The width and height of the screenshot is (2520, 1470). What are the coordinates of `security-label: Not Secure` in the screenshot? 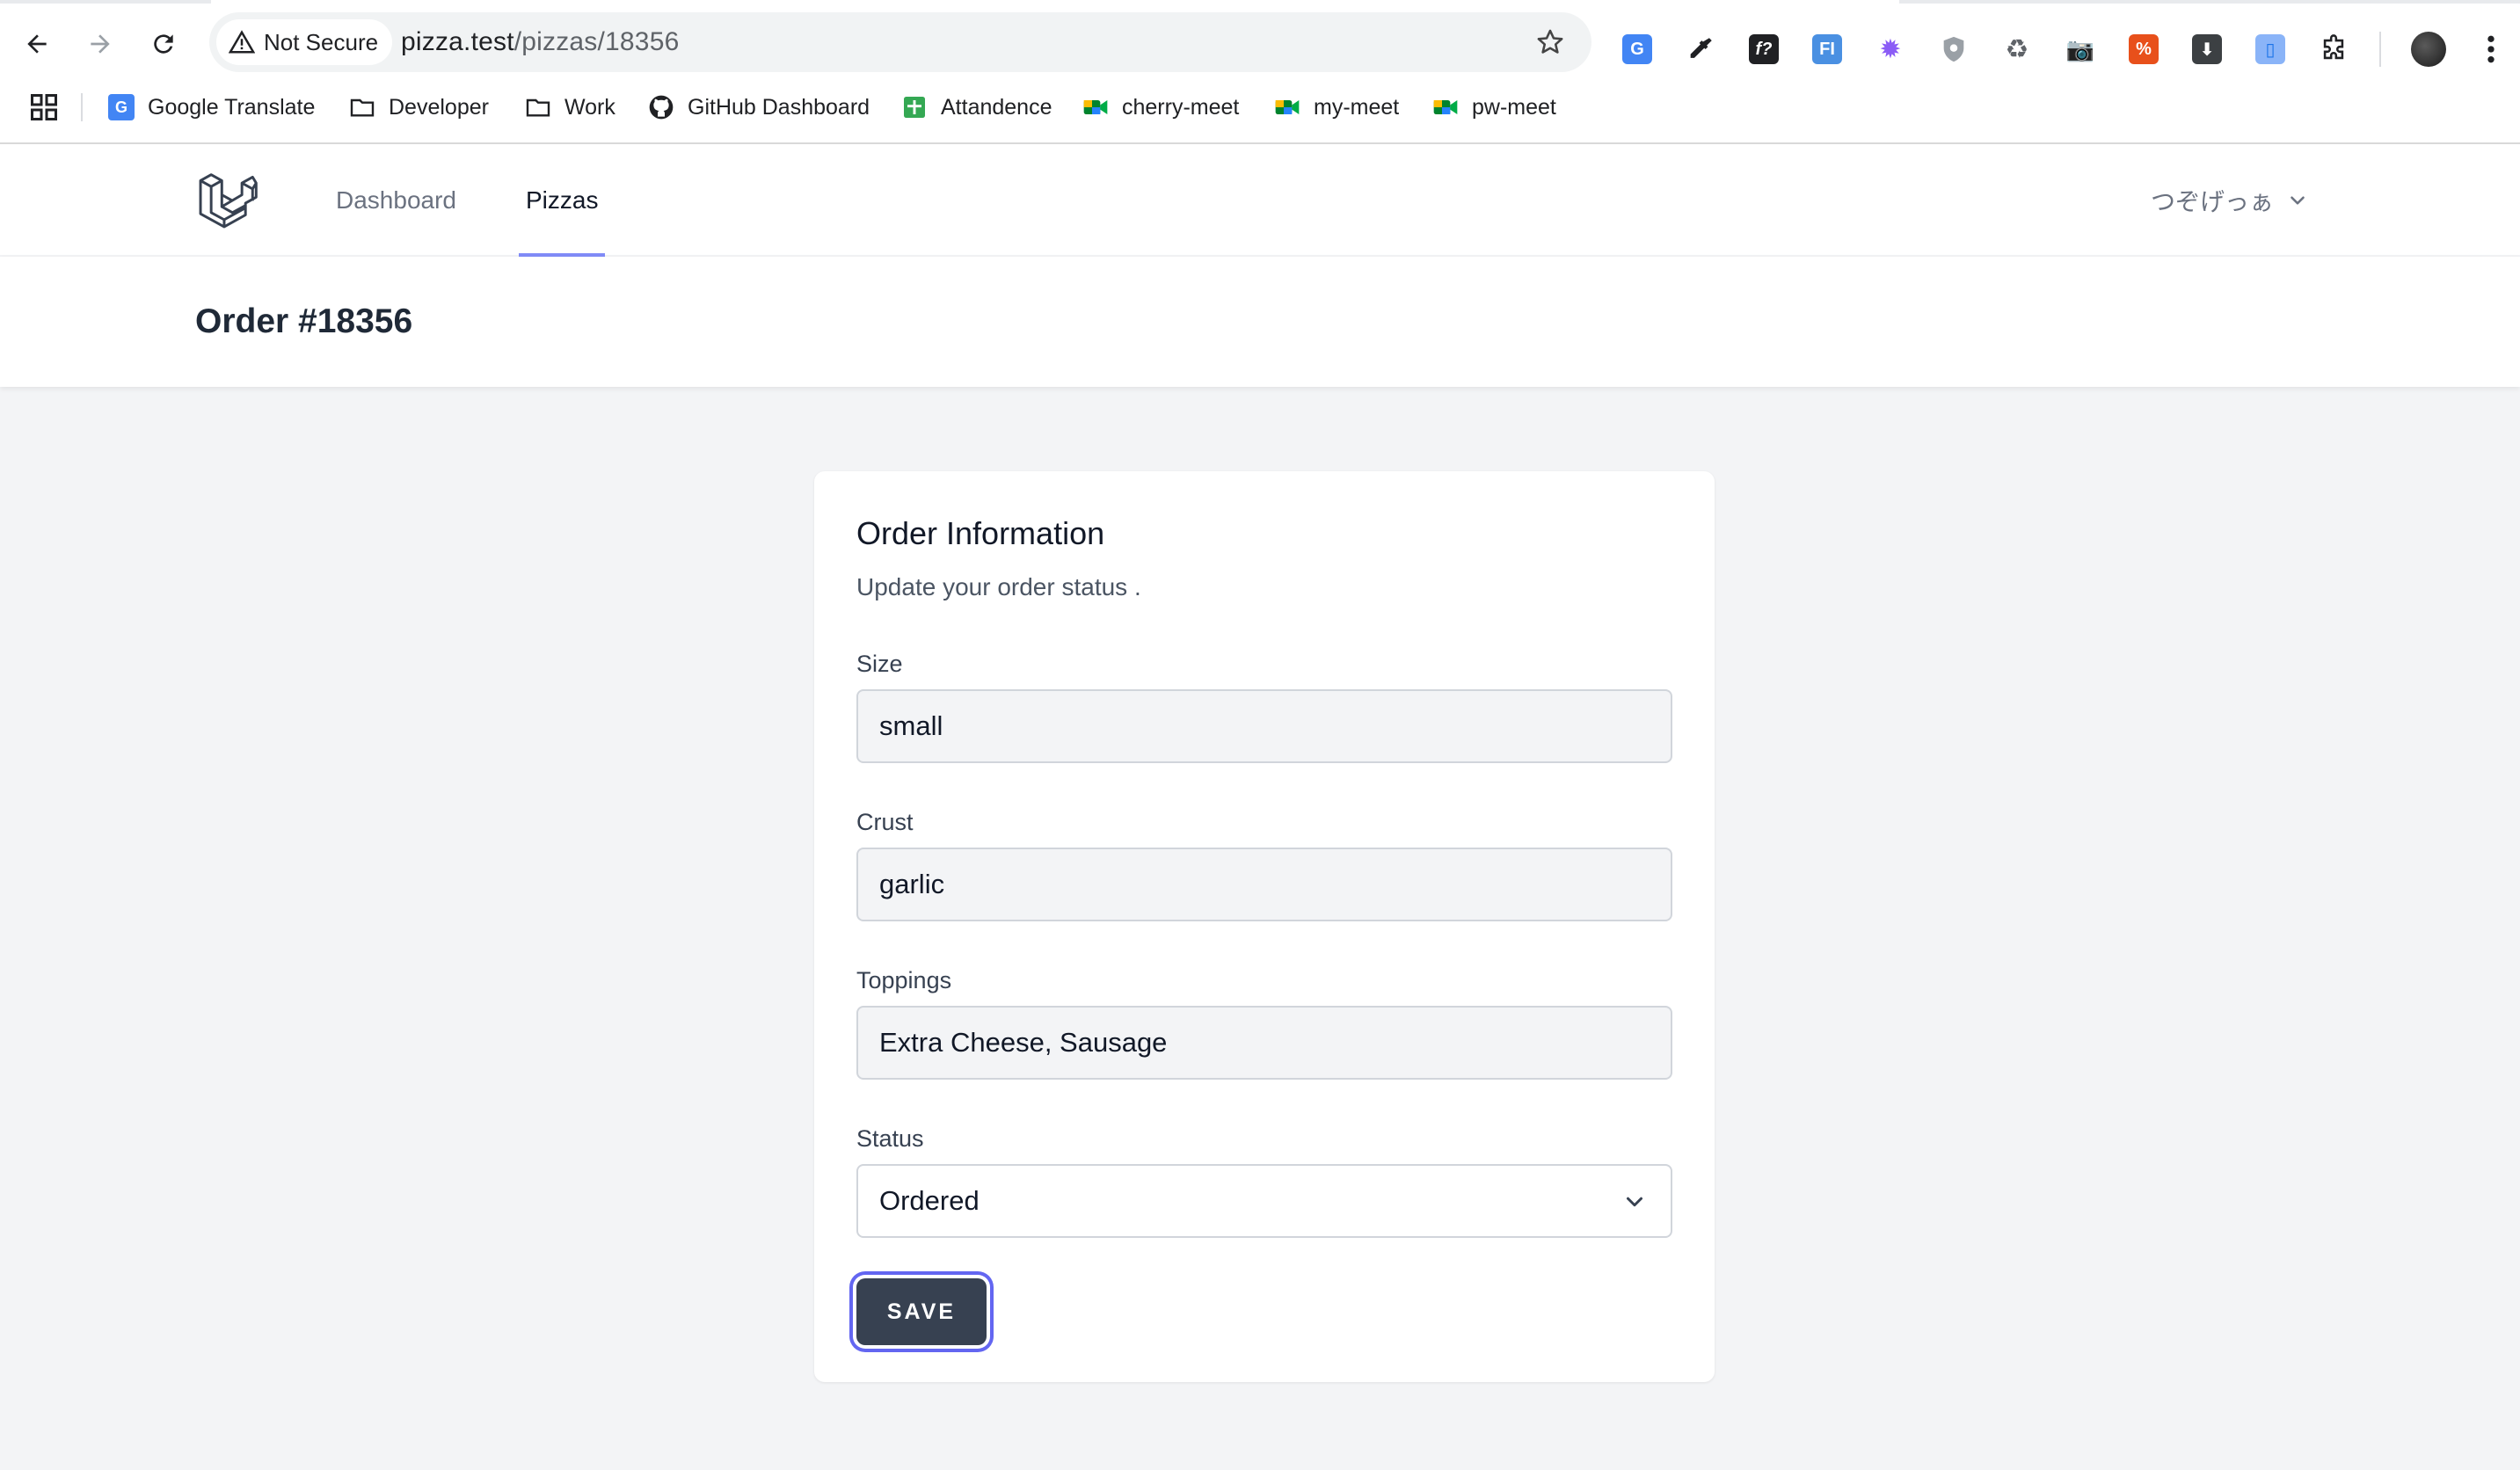 It's located at (321, 41).